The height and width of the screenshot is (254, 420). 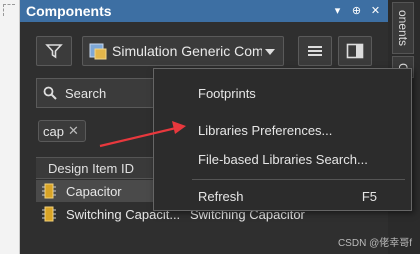 I want to click on watermark: CSDN @佬幸哥f, so click(x=374, y=243).